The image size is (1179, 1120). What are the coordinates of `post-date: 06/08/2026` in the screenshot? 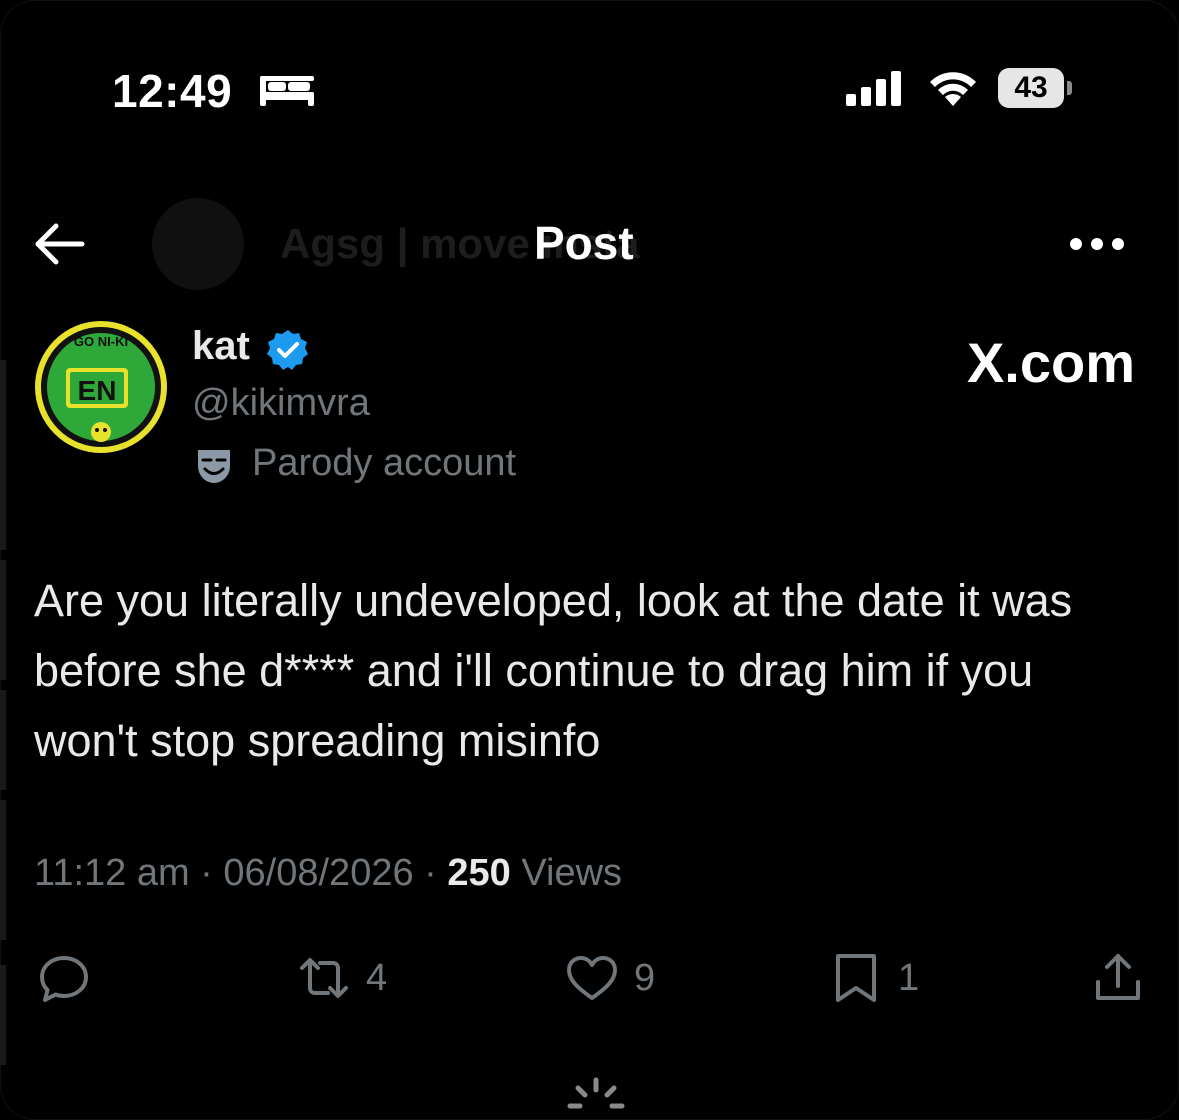 It's located at (318, 873).